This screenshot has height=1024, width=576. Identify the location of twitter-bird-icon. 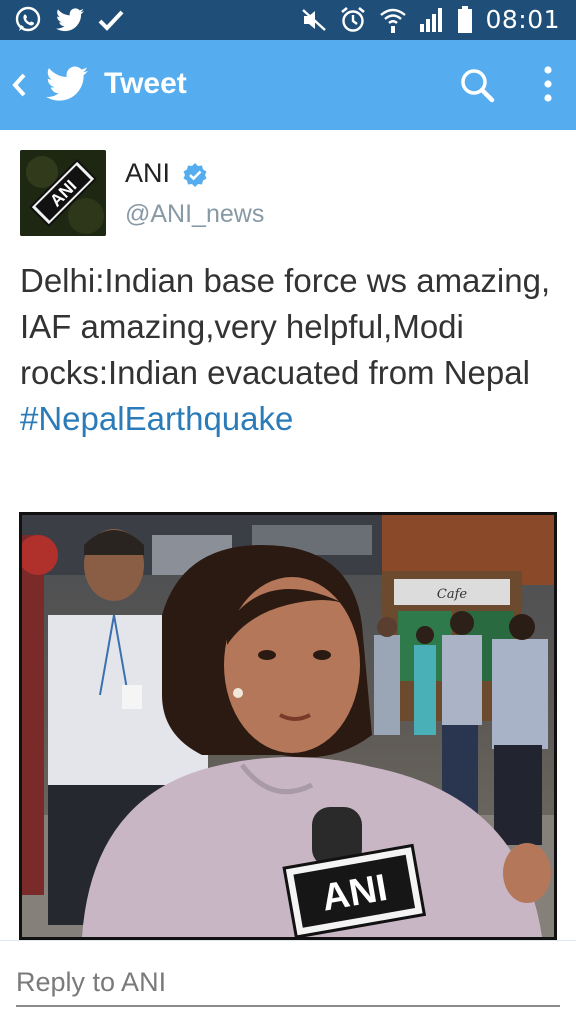
(67, 86).